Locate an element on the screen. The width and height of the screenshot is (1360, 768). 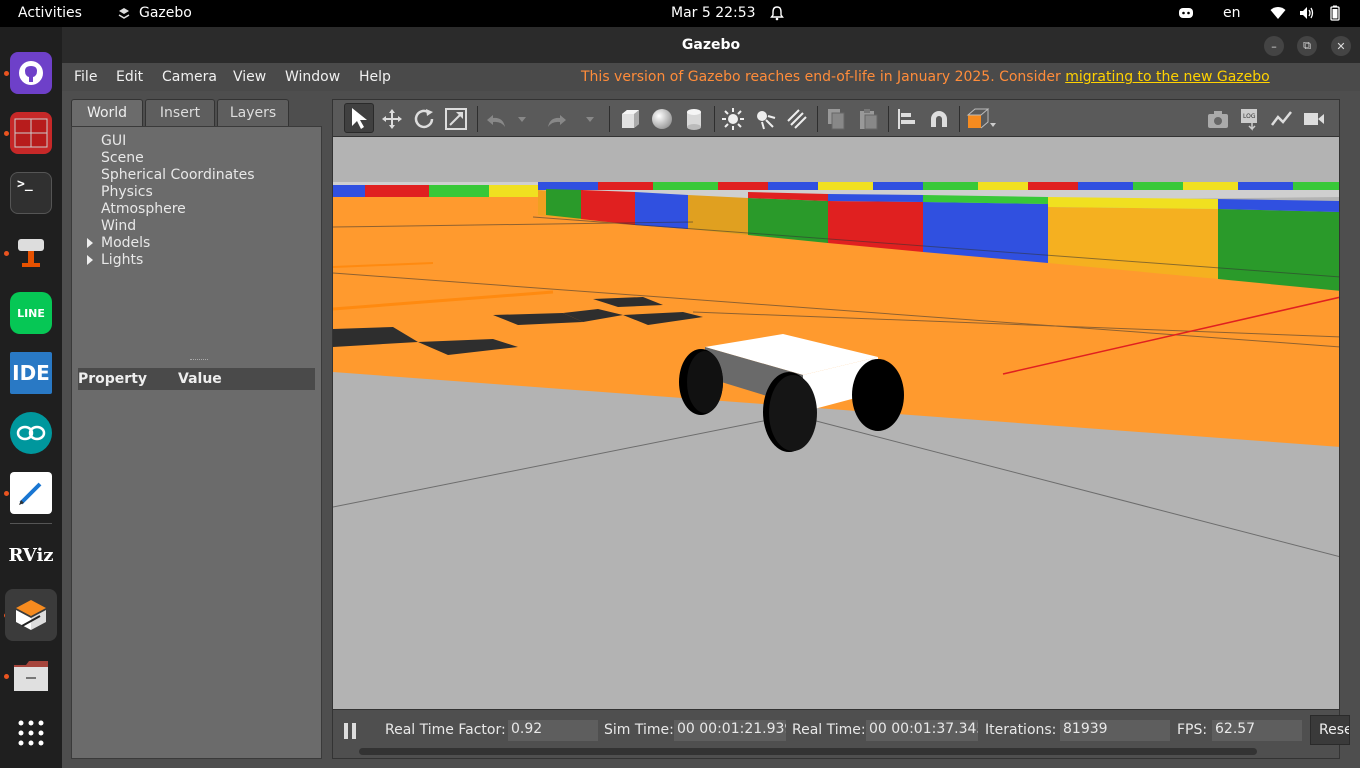
dock-github is located at coordinates (31, 73).